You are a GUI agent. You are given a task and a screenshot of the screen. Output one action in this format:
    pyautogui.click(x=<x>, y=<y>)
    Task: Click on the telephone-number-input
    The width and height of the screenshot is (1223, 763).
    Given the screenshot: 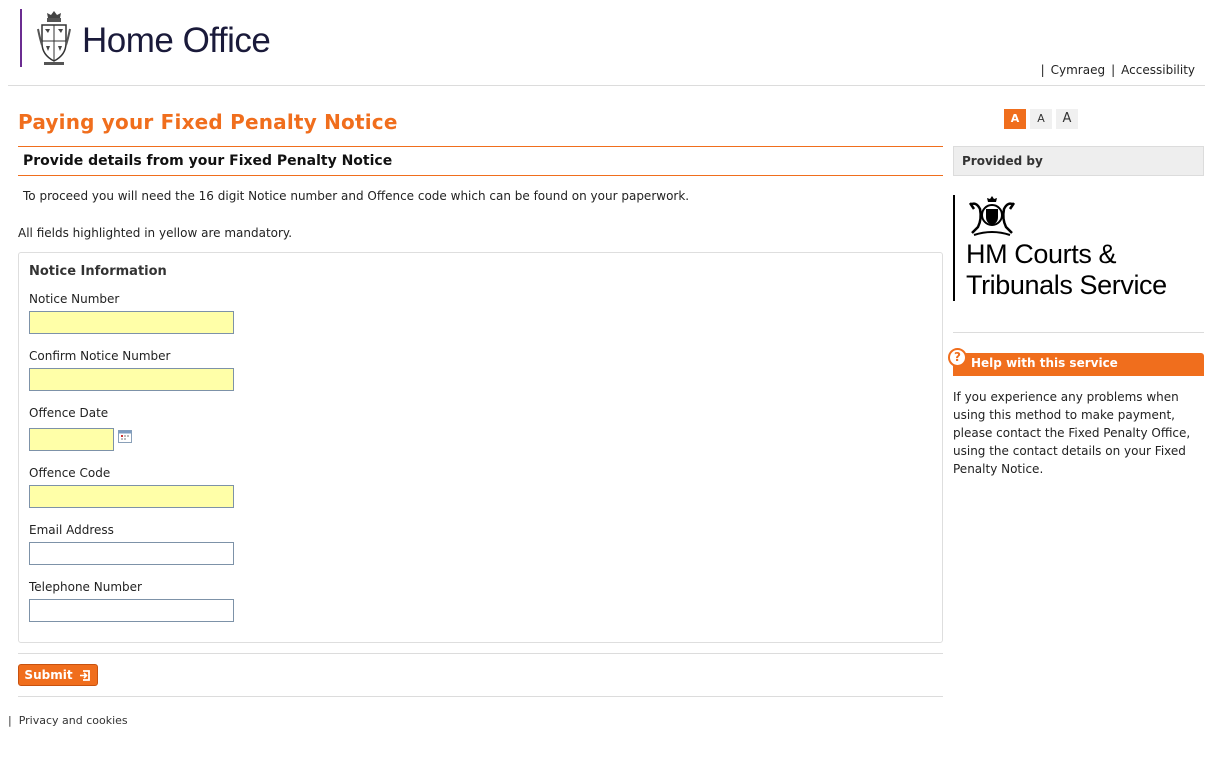 What is the action you would take?
    pyautogui.click(x=131, y=610)
    